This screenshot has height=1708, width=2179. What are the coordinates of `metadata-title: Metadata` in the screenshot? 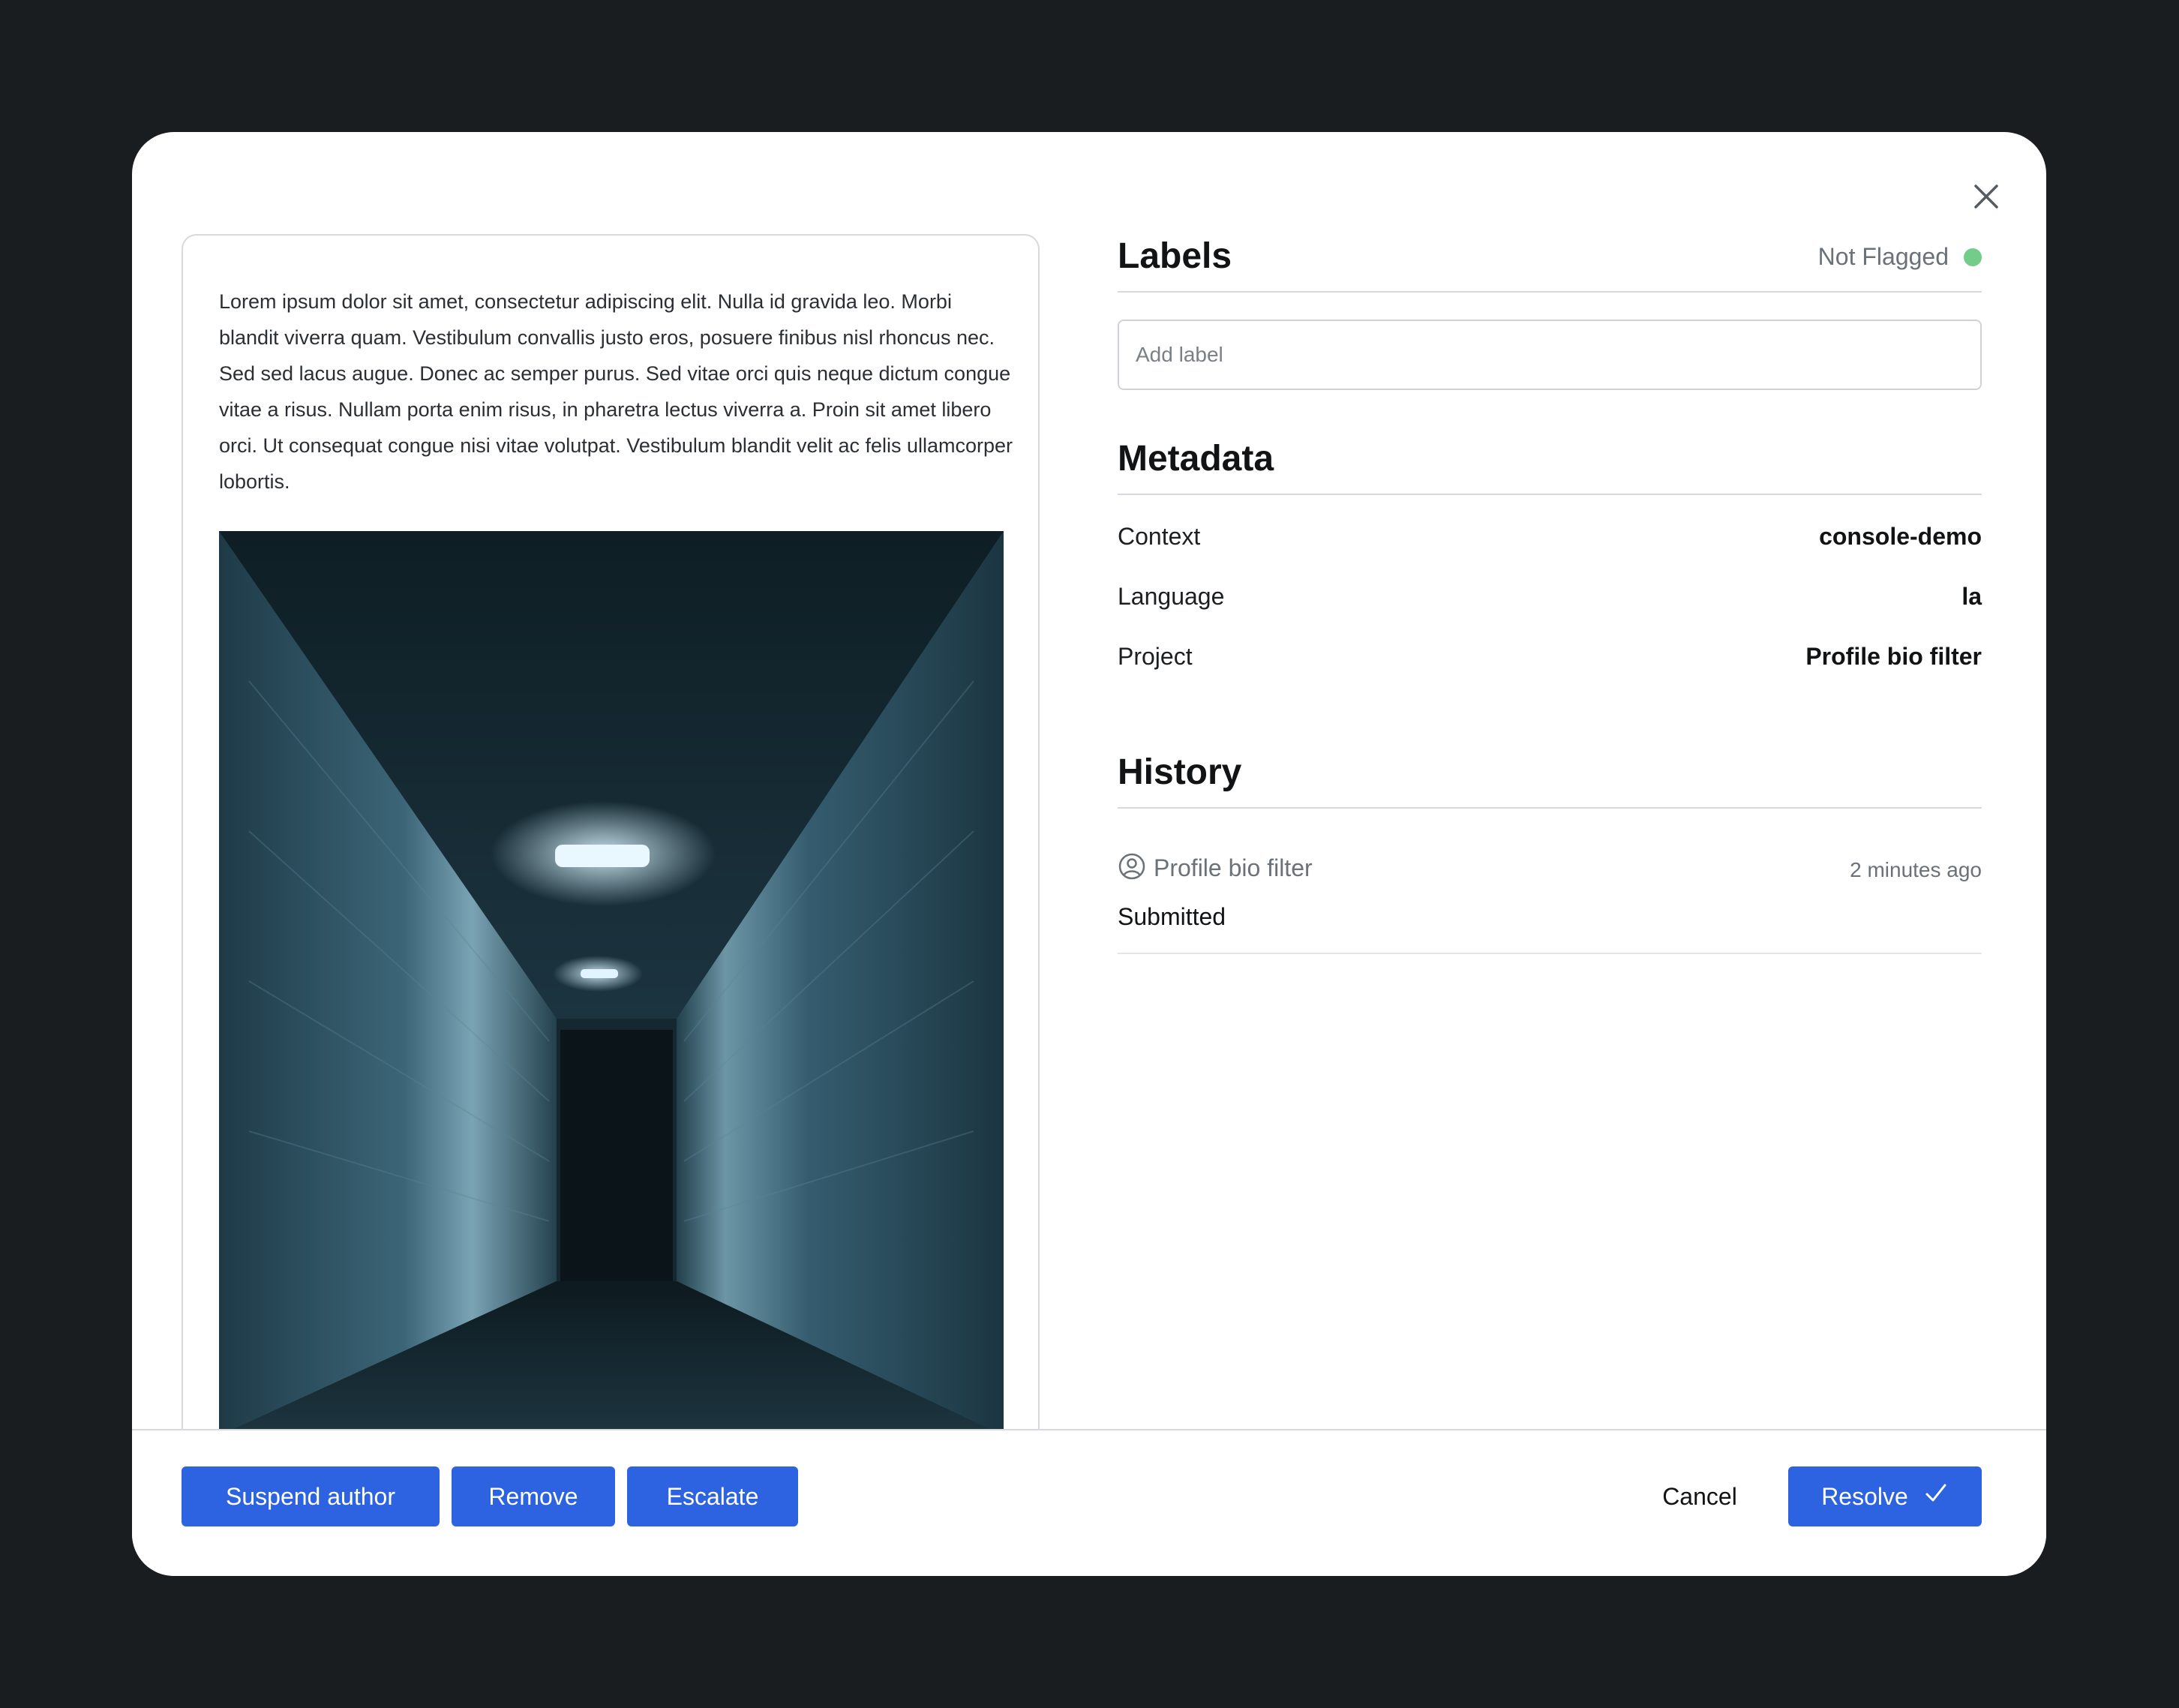 It's located at (1196, 459).